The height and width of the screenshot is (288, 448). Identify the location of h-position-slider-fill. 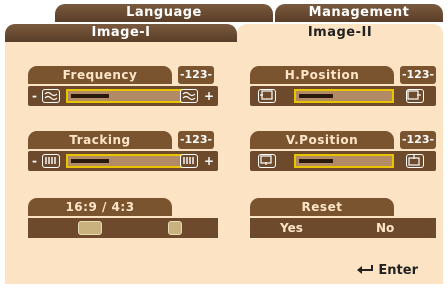
(316, 96).